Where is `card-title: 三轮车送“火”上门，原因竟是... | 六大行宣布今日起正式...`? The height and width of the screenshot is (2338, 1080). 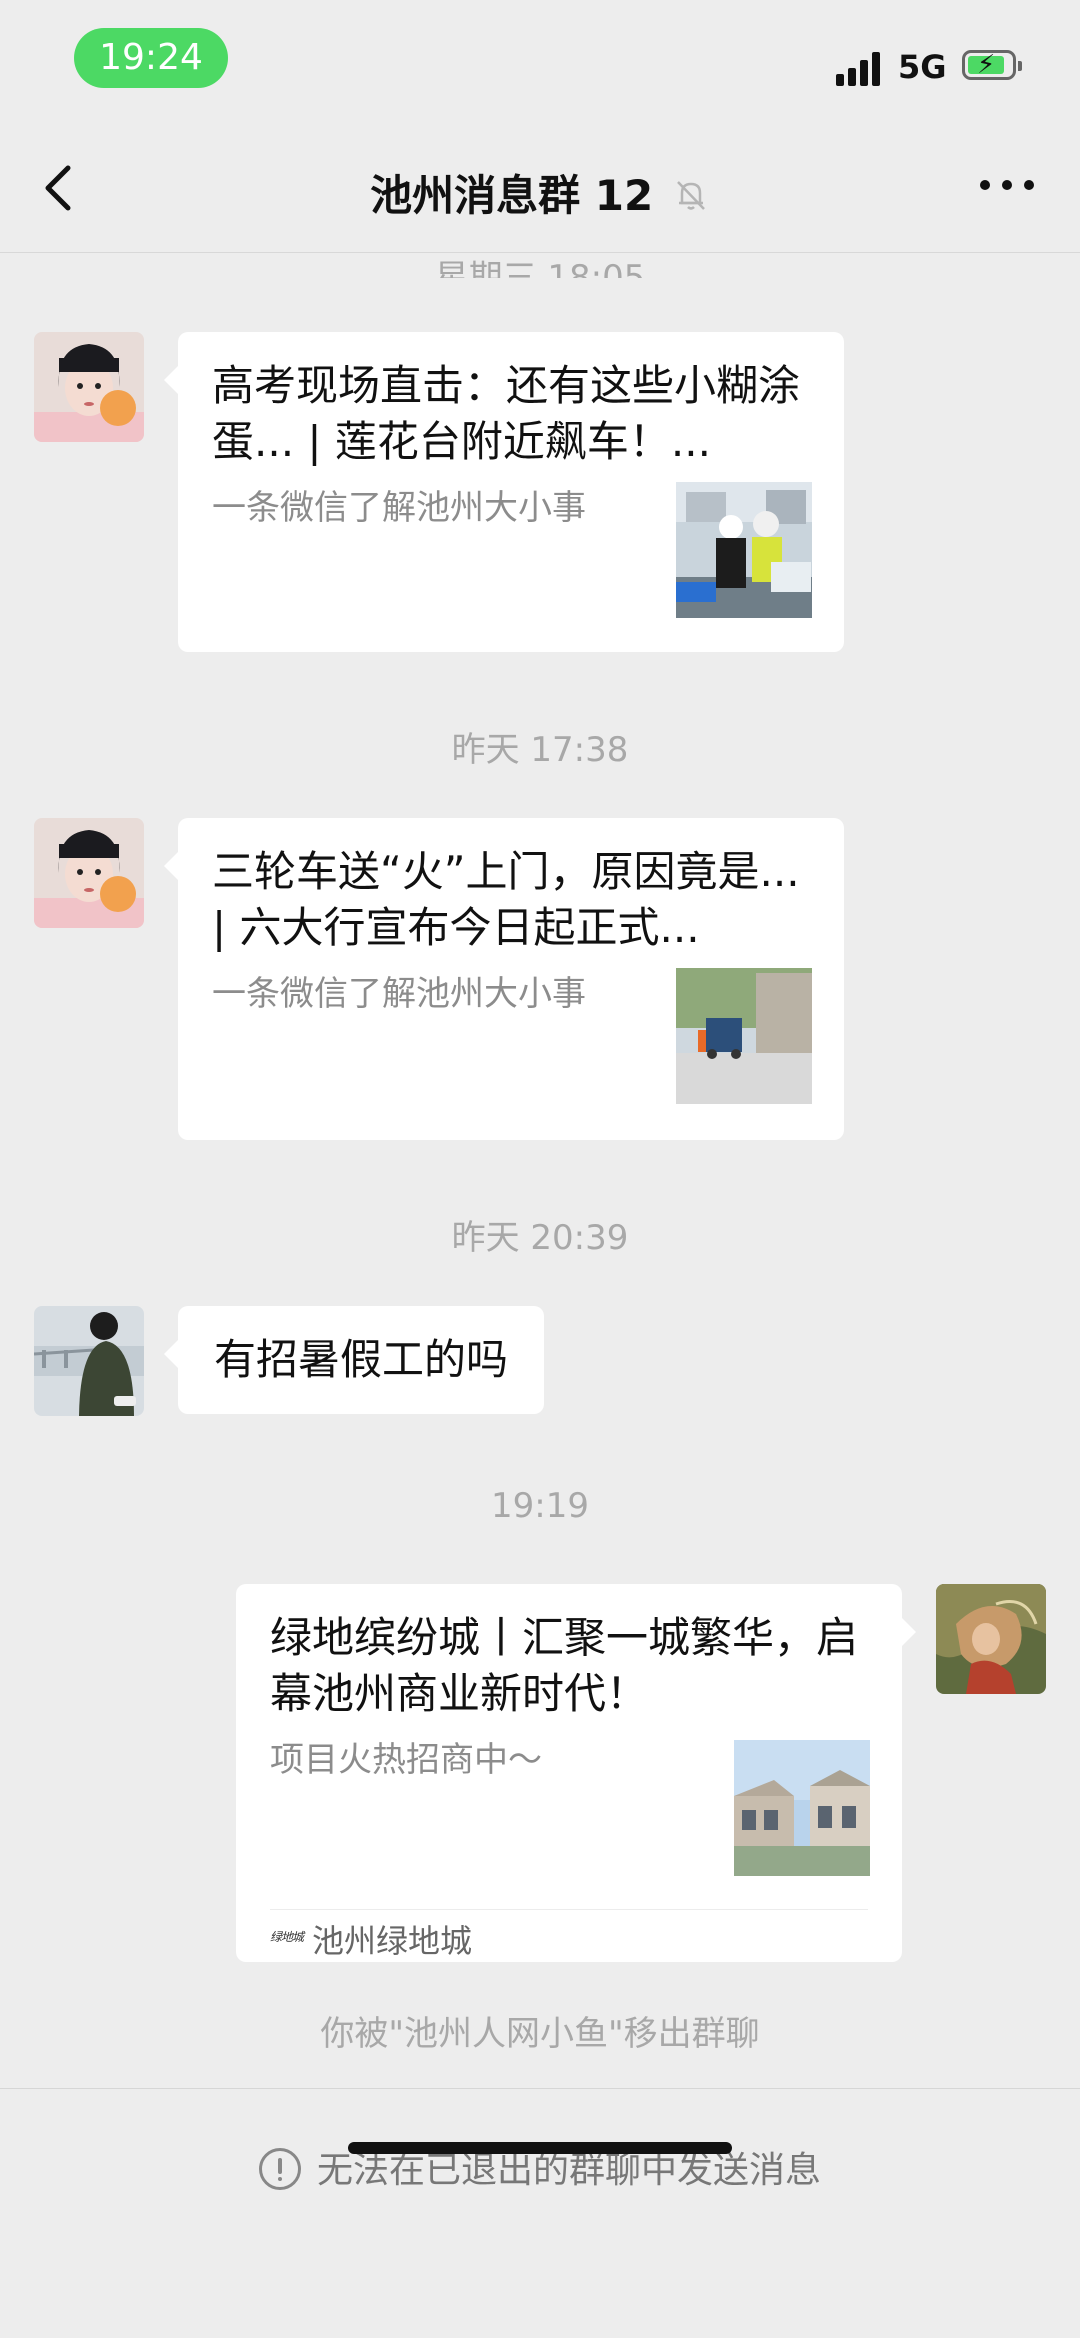 card-title: 三轮车送“火”上门，原因竟是... | 六大行宣布今日起正式... is located at coordinates (506, 899).